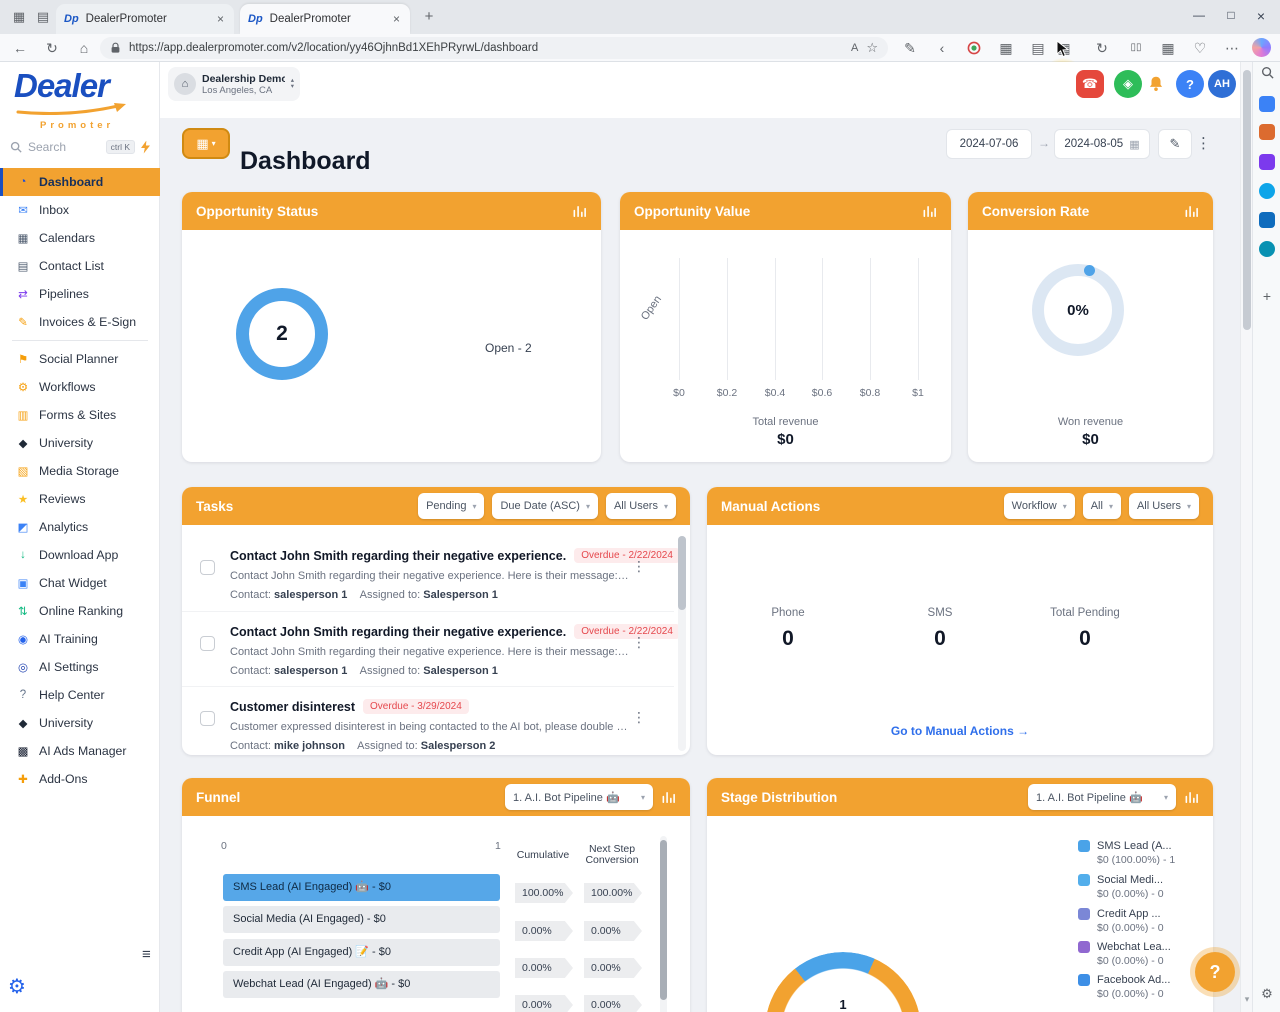  I want to click on user-avatar: AH, so click(1222, 84).